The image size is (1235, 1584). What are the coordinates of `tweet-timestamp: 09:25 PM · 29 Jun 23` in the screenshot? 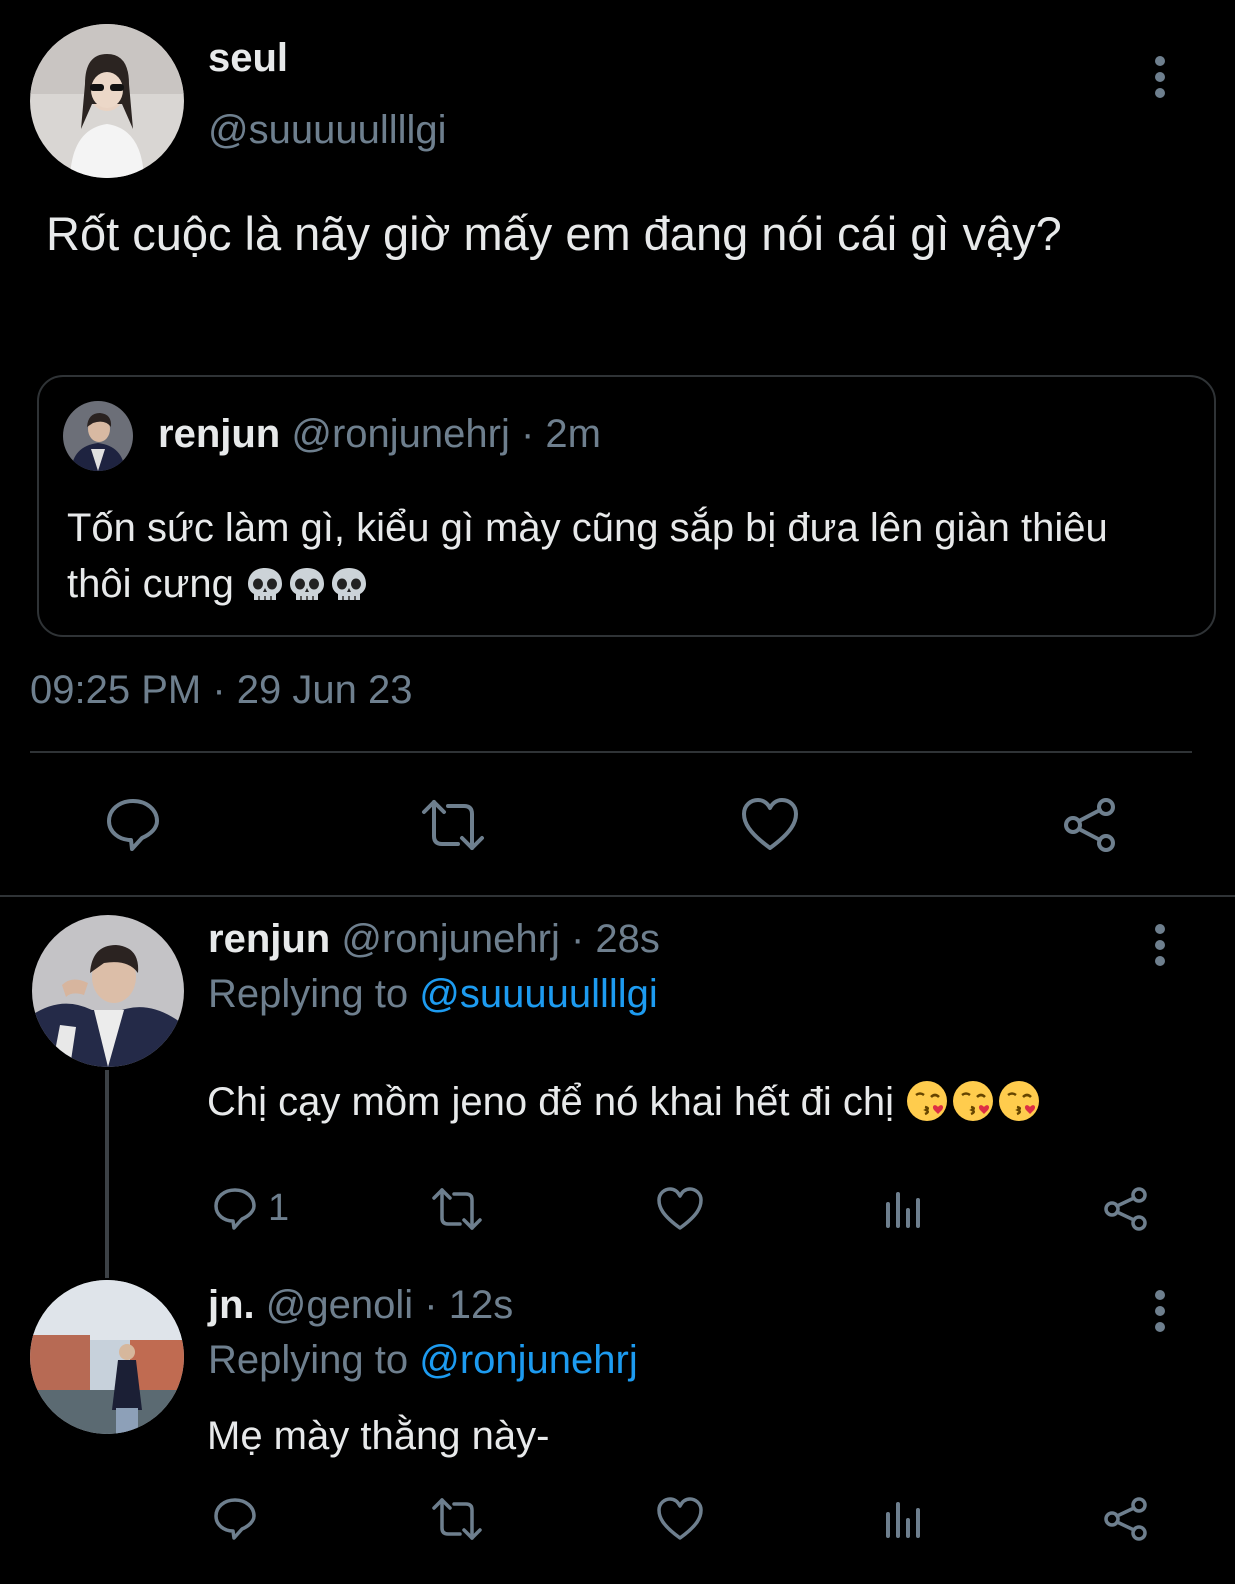 It's located at (221, 690).